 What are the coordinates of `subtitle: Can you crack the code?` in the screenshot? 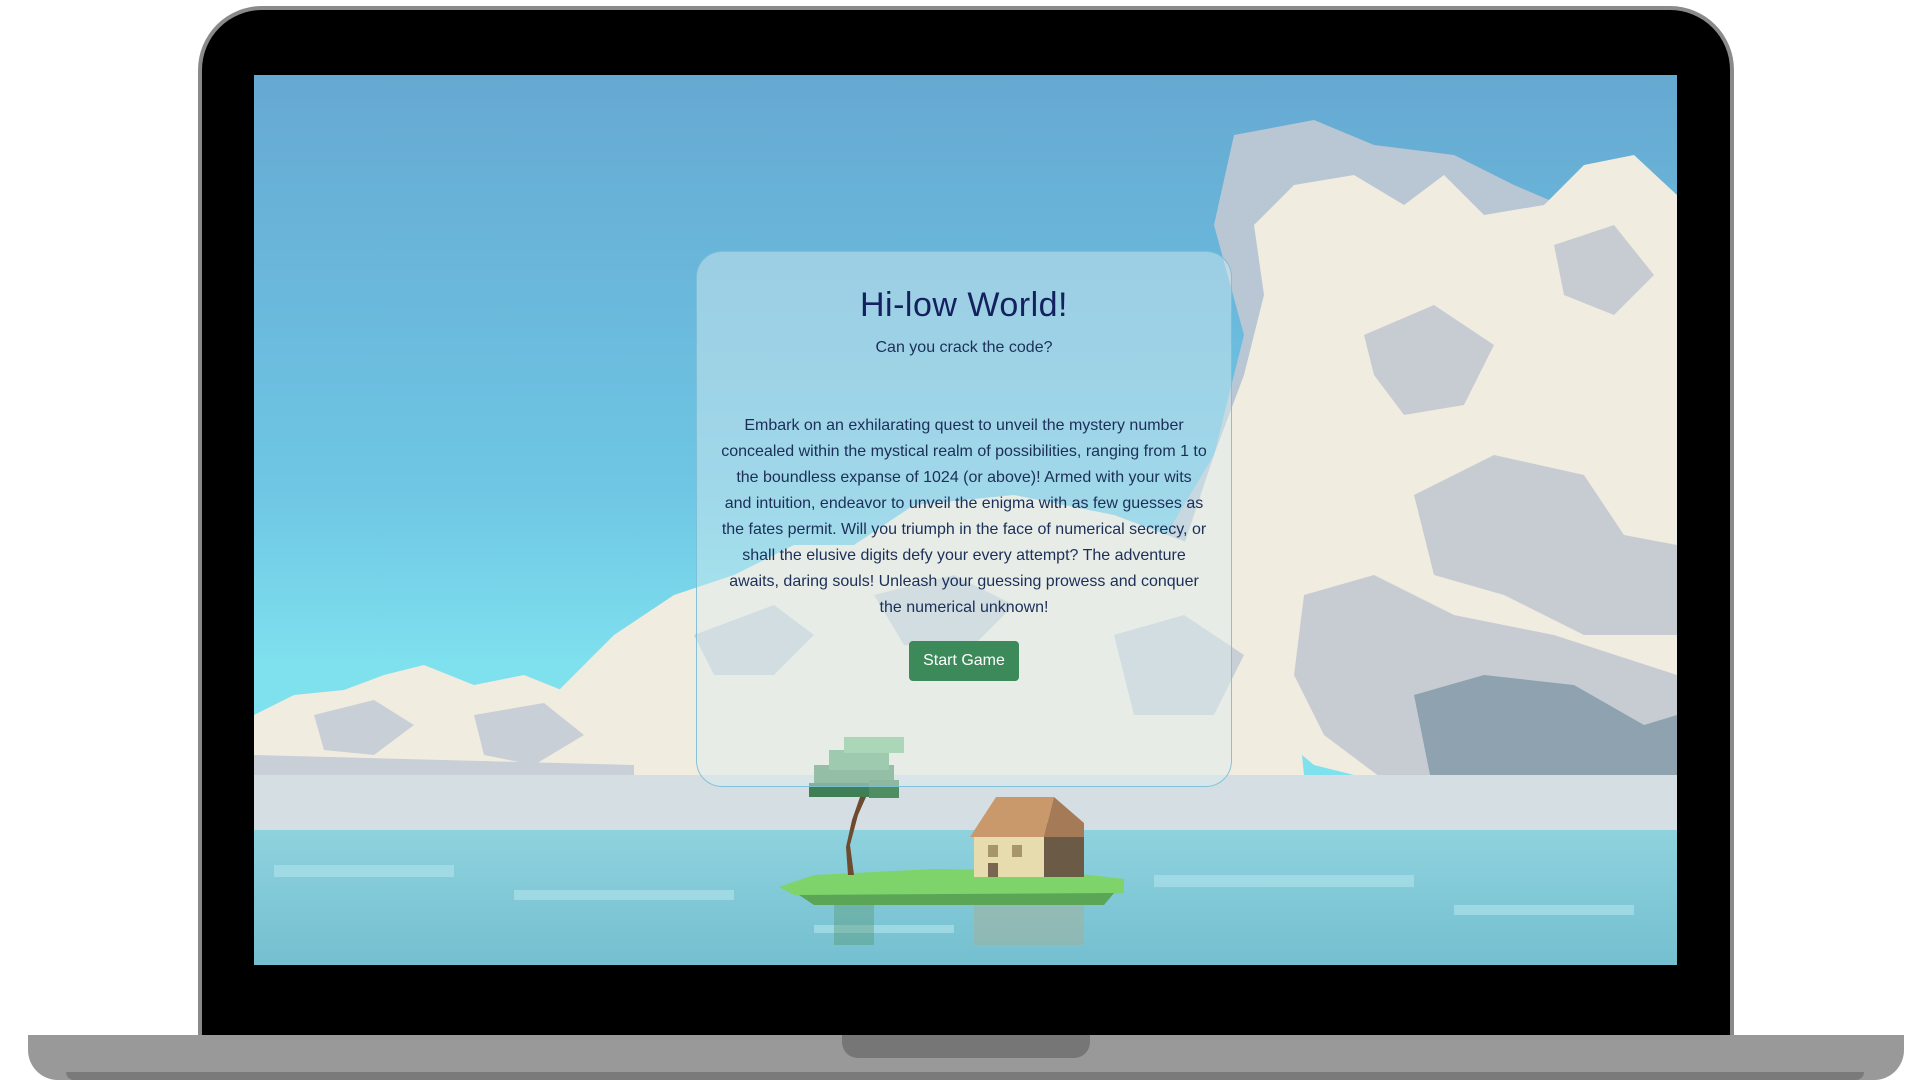 It's located at (964, 347).